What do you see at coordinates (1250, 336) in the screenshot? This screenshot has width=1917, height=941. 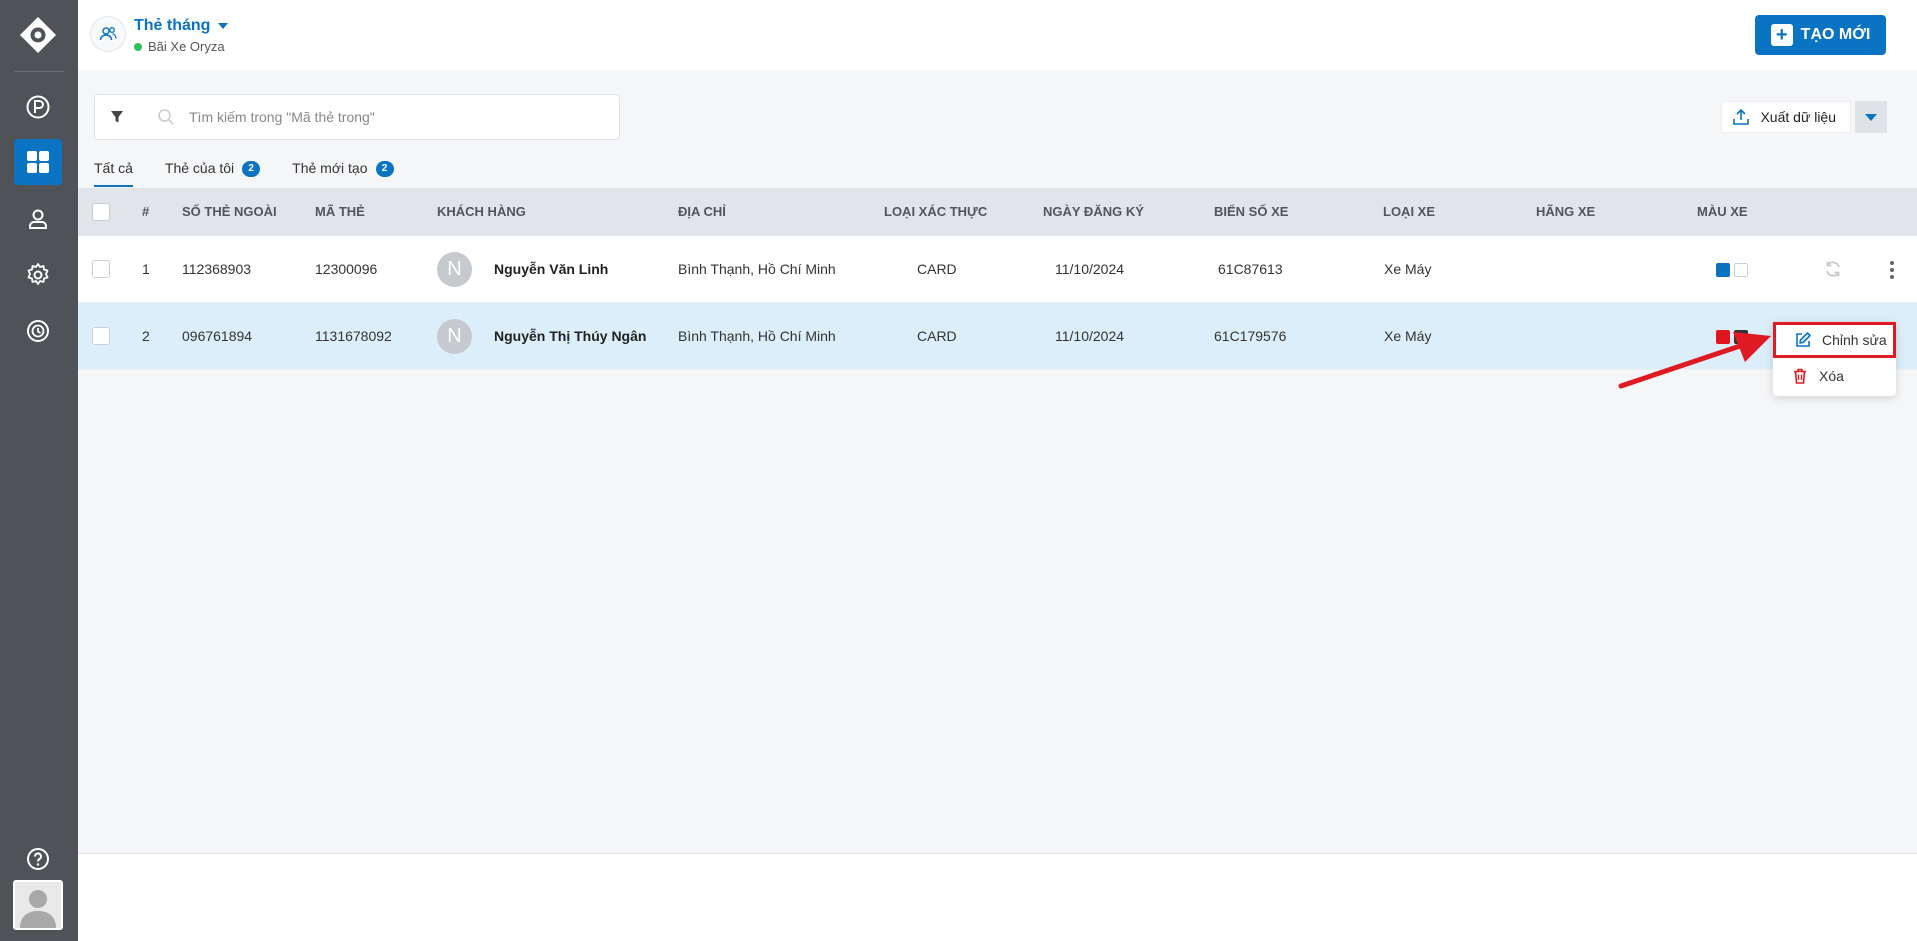 I see `plate-cell: 61C179576` at bounding box center [1250, 336].